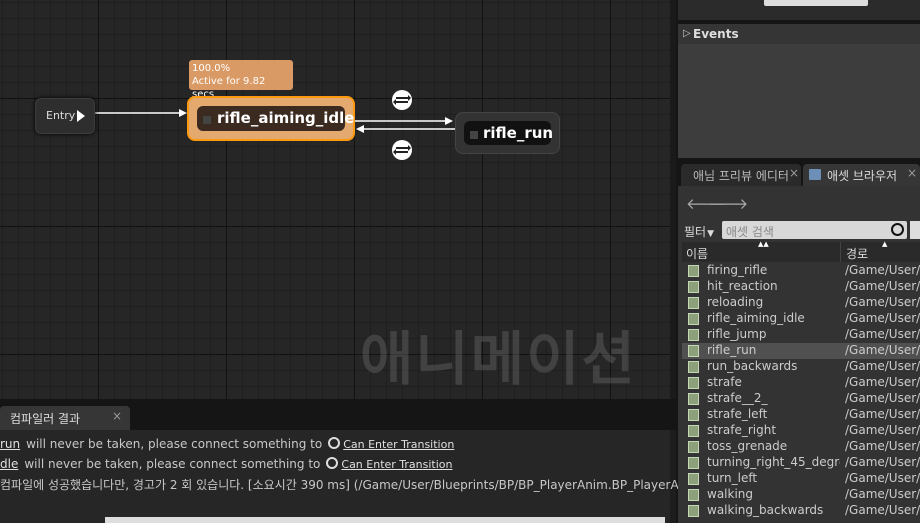  I want to click on asset-row: rifle_jump/Game/User/B, so click(801, 335).